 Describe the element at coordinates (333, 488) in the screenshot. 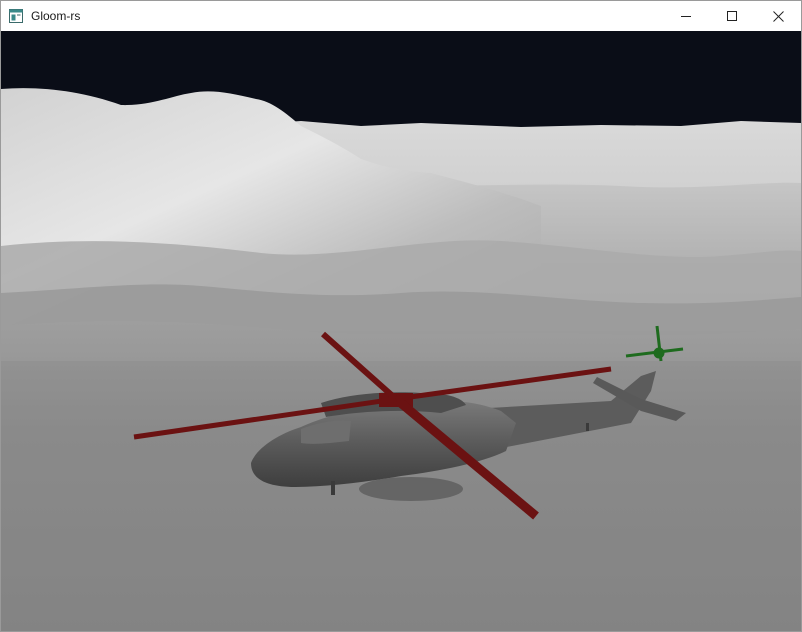

I see `helicopter-gear-strut` at that location.